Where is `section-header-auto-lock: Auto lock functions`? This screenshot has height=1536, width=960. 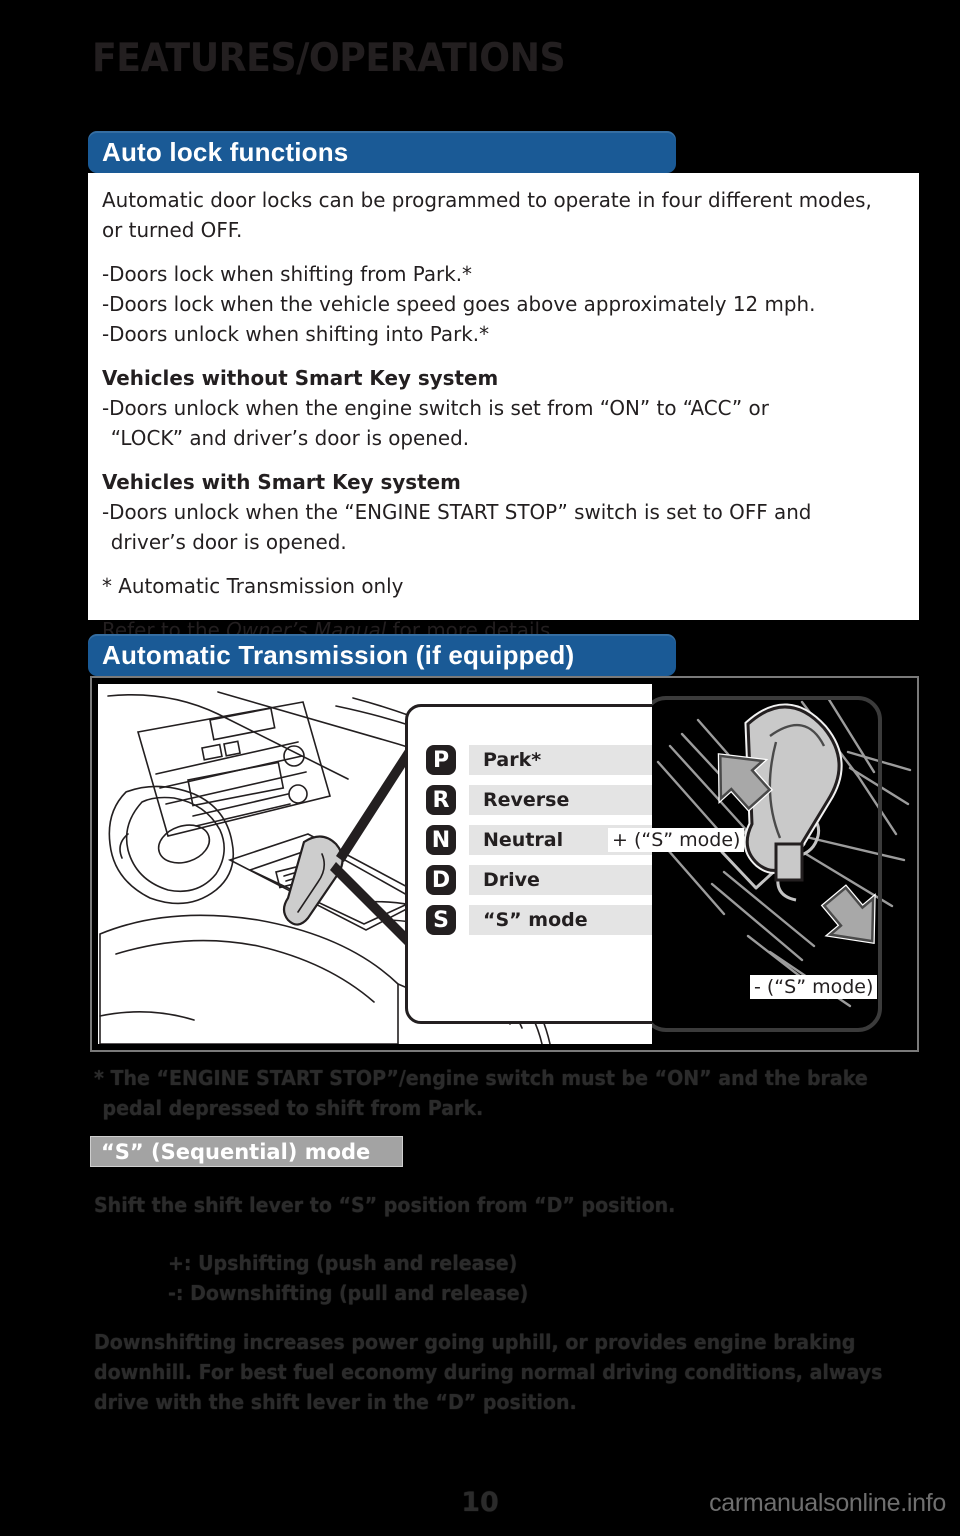 section-header-auto-lock: Auto lock functions is located at coordinates (382, 152).